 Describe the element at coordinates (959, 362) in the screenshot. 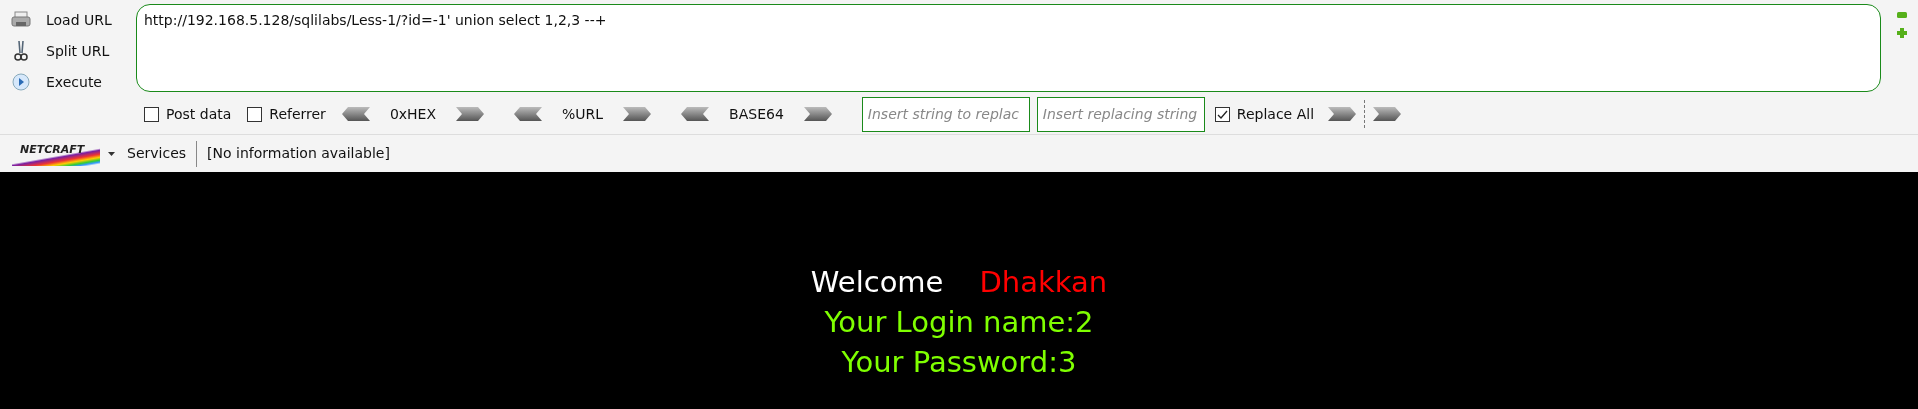

I see `result-line: Your Password:3` at that location.